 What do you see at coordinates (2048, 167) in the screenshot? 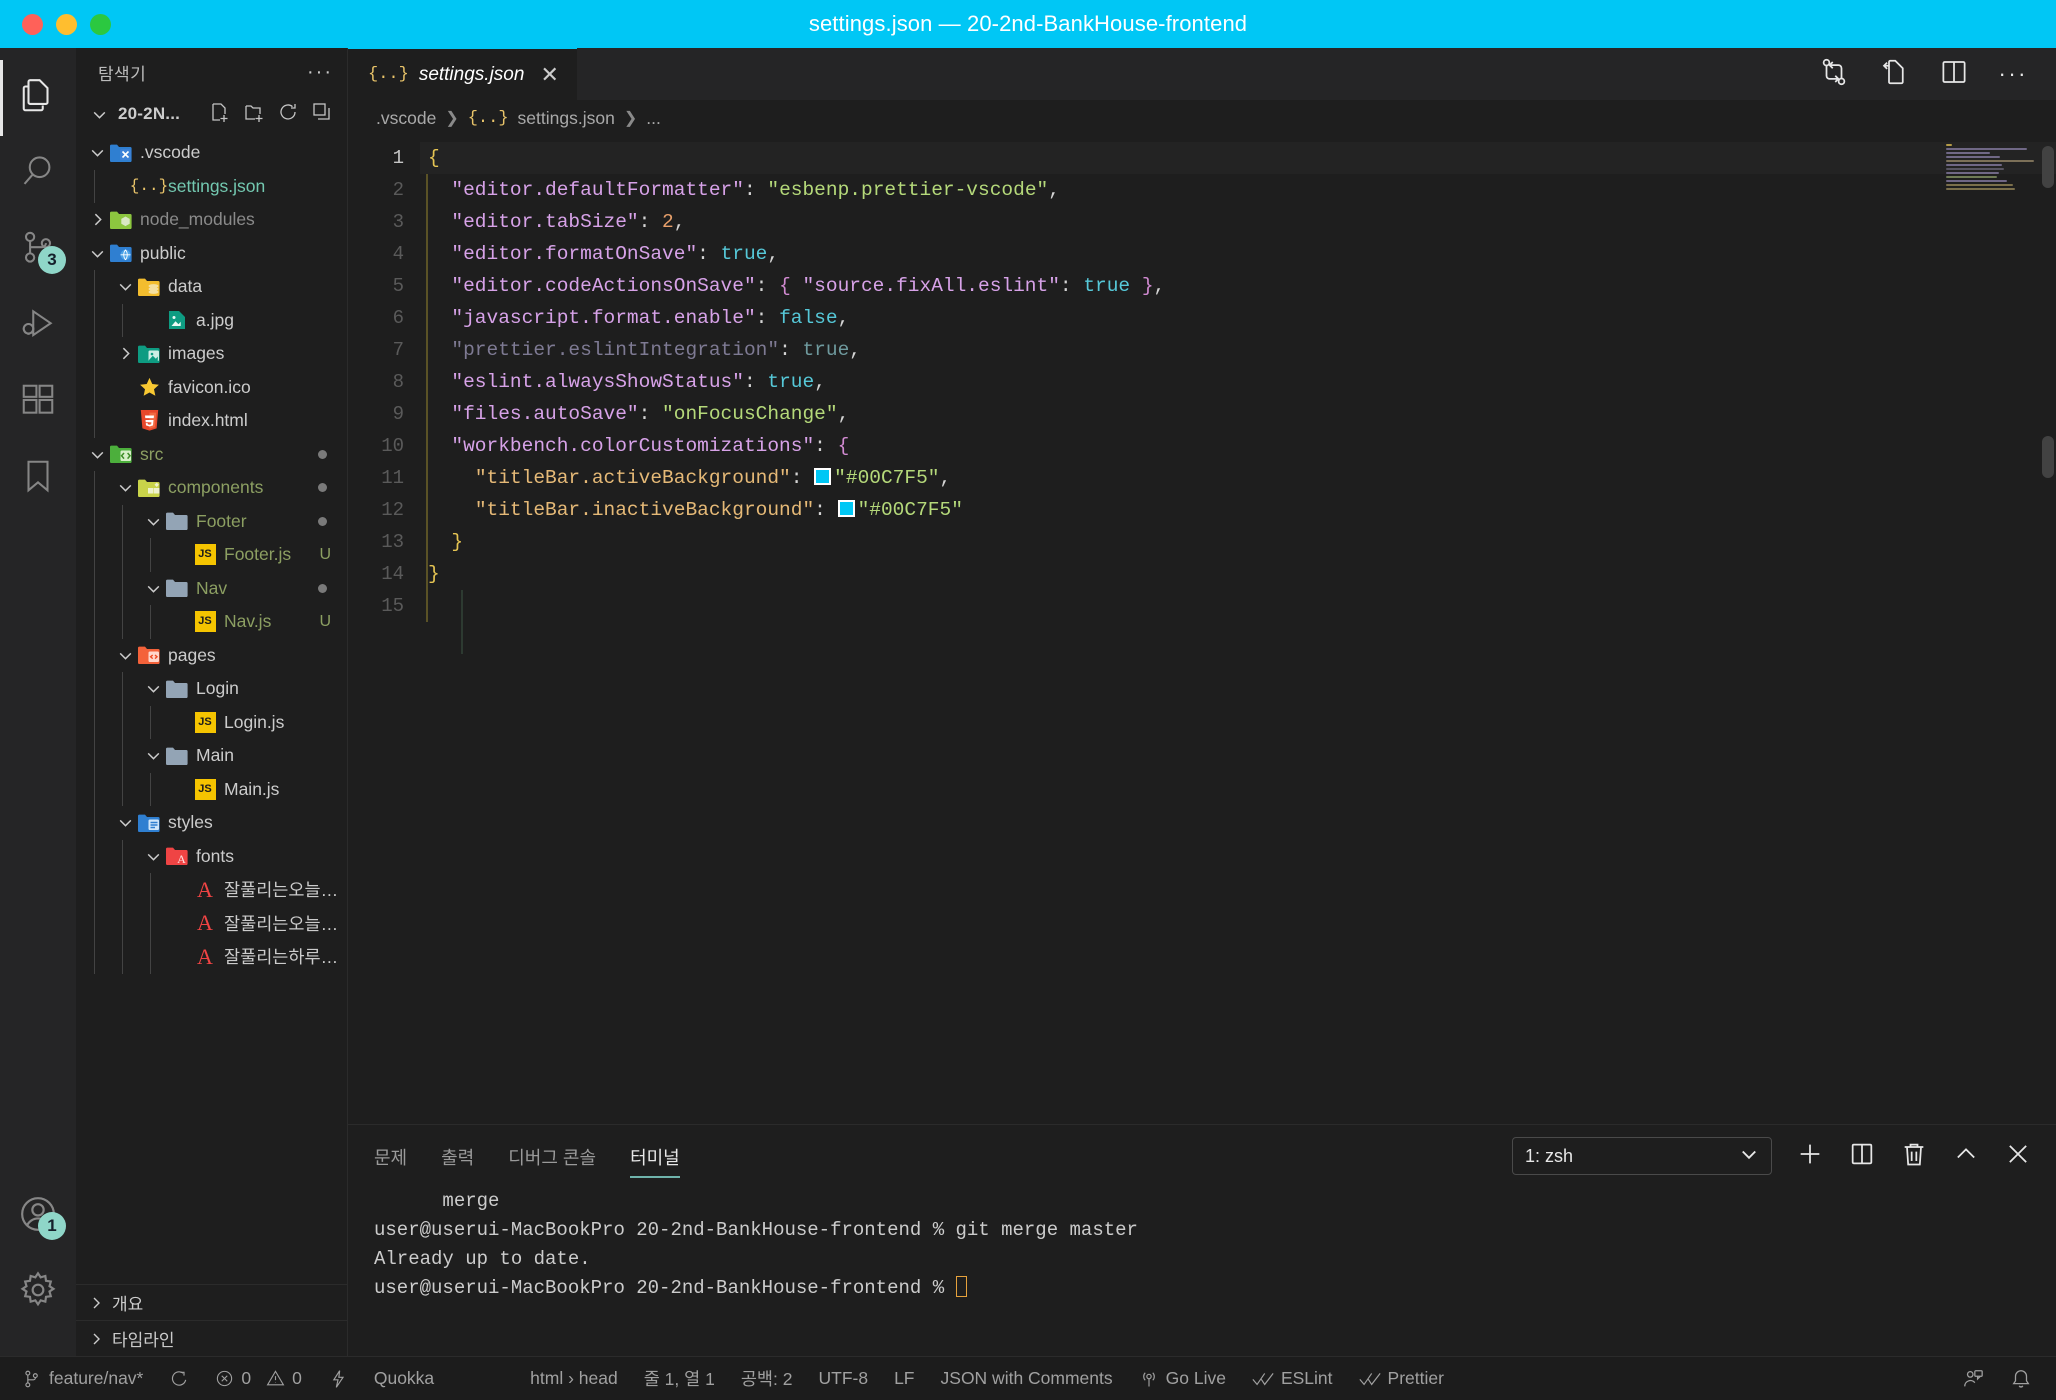
I see `editor-scrollbar` at bounding box center [2048, 167].